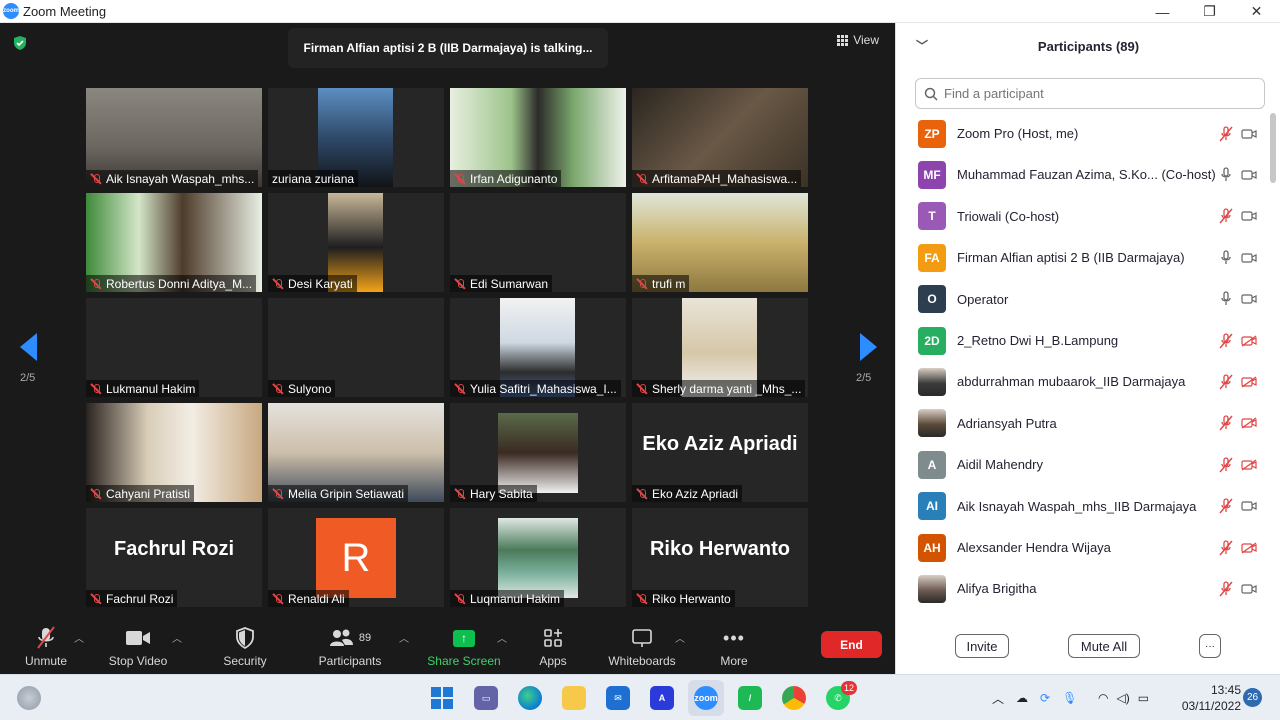 The width and height of the screenshot is (1280, 720). Describe the element at coordinates (29, 698) in the screenshot. I see `weather-widget-icon` at that location.